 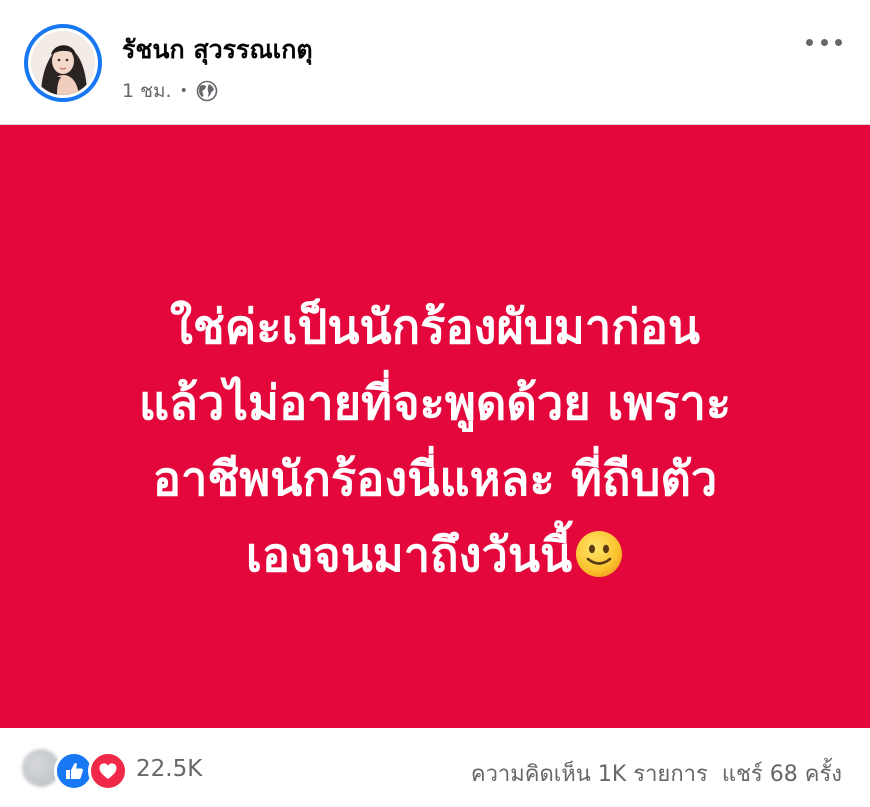 I want to click on post-text-line: แล้วไม่อายที่จะพูดด้วย เพราะ, so click(x=435, y=403).